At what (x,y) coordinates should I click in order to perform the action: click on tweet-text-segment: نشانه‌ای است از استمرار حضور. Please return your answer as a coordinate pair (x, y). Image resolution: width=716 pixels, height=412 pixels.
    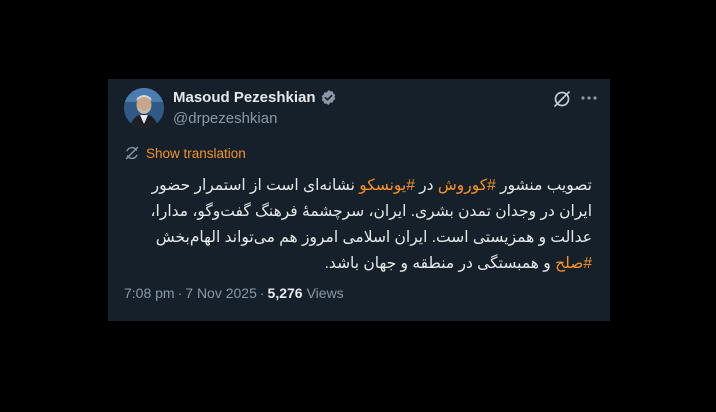
    Looking at the image, I should click on (255, 185).